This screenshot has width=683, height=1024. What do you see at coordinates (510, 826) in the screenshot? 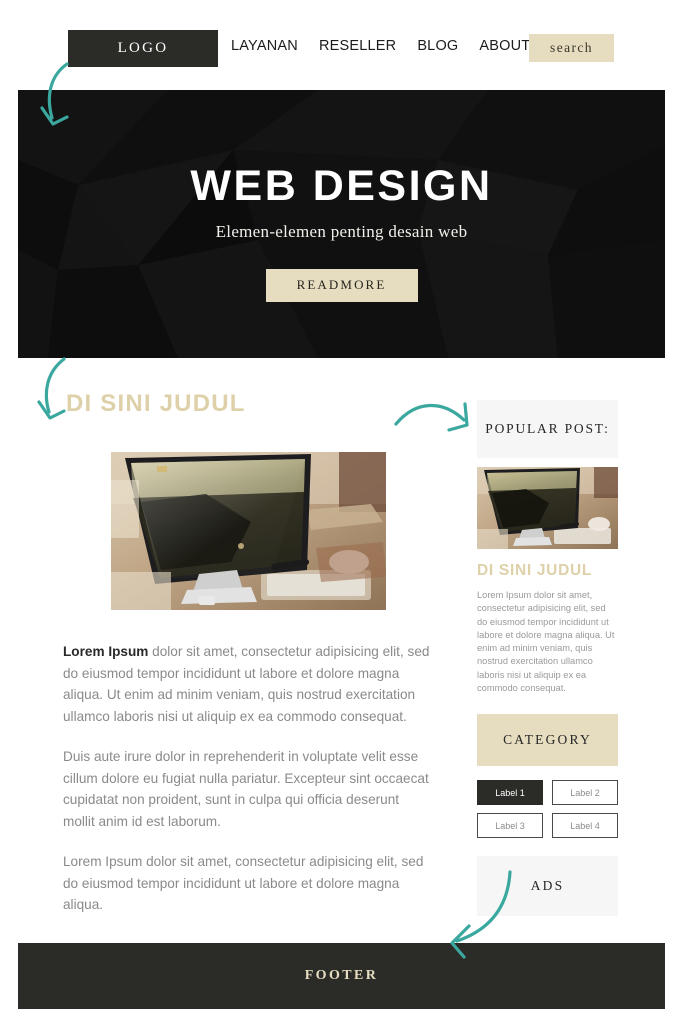
I see `category-label-3: Label 3` at bounding box center [510, 826].